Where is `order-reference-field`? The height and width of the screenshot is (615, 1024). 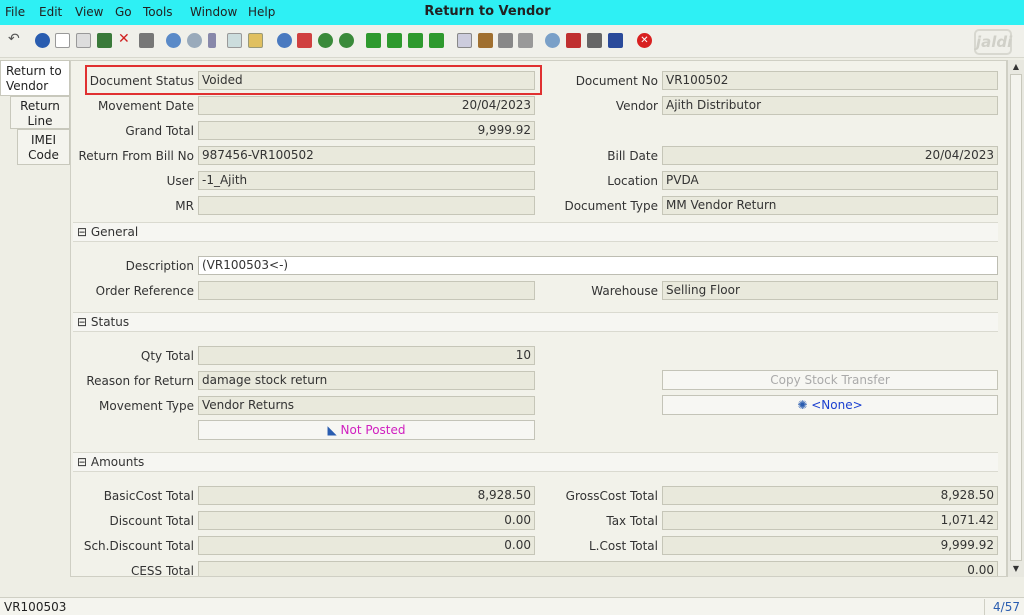
order-reference-field is located at coordinates (366, 290).